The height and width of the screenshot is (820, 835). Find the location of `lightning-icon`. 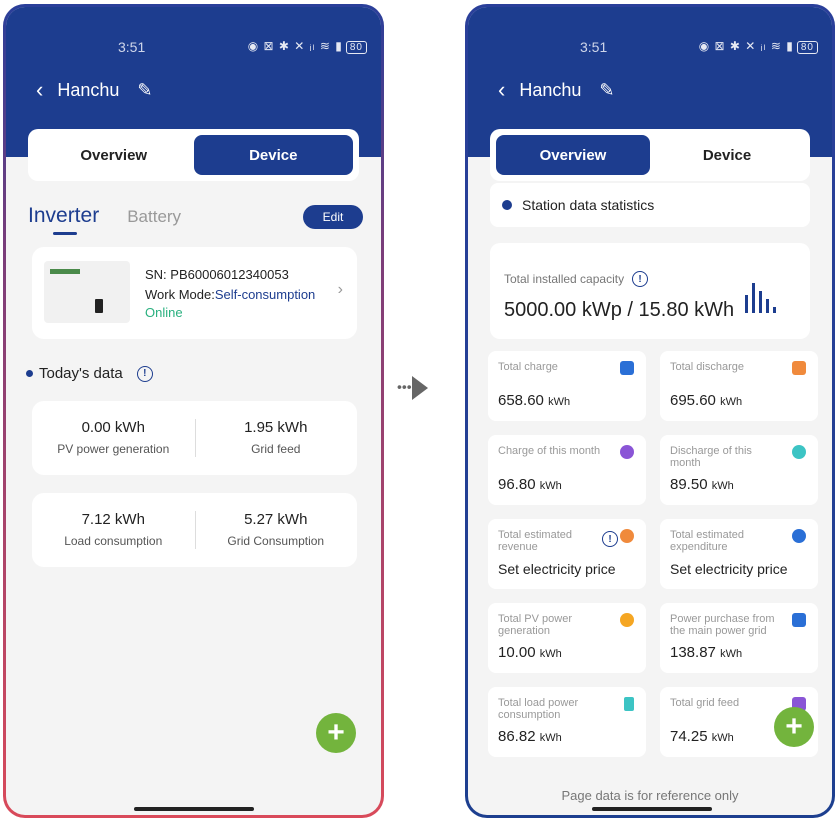

lightning-icon is located at coordinates (629, 704).